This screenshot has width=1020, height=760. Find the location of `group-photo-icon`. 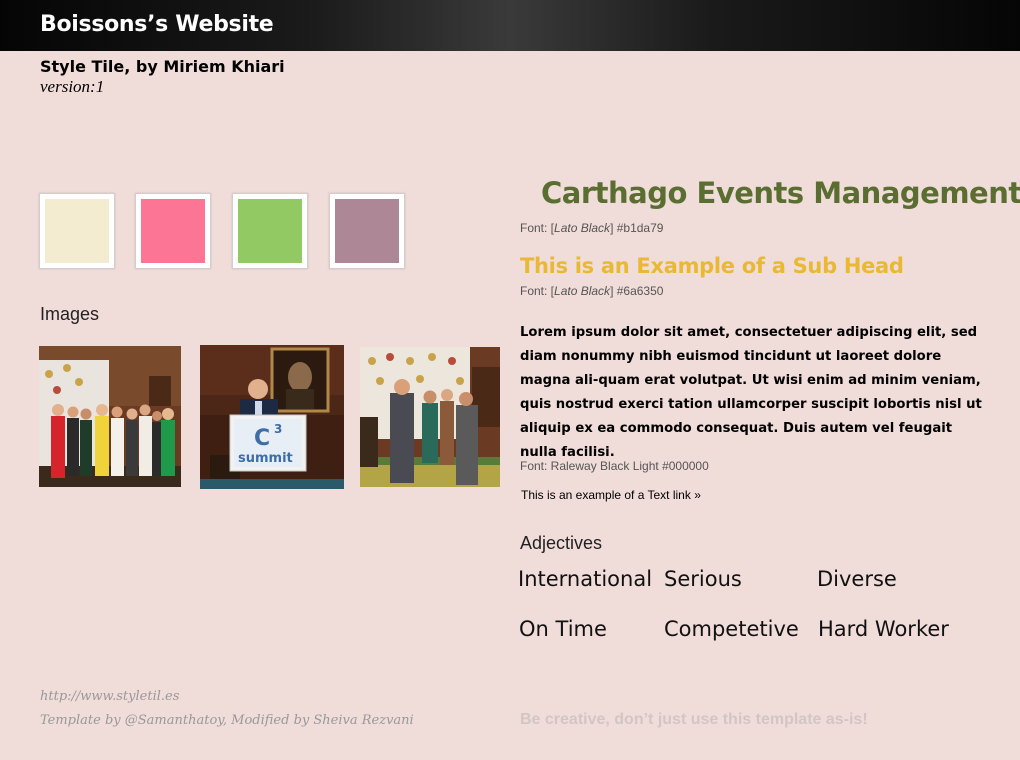

group-photo-icon is located at coordinates (110, 416).